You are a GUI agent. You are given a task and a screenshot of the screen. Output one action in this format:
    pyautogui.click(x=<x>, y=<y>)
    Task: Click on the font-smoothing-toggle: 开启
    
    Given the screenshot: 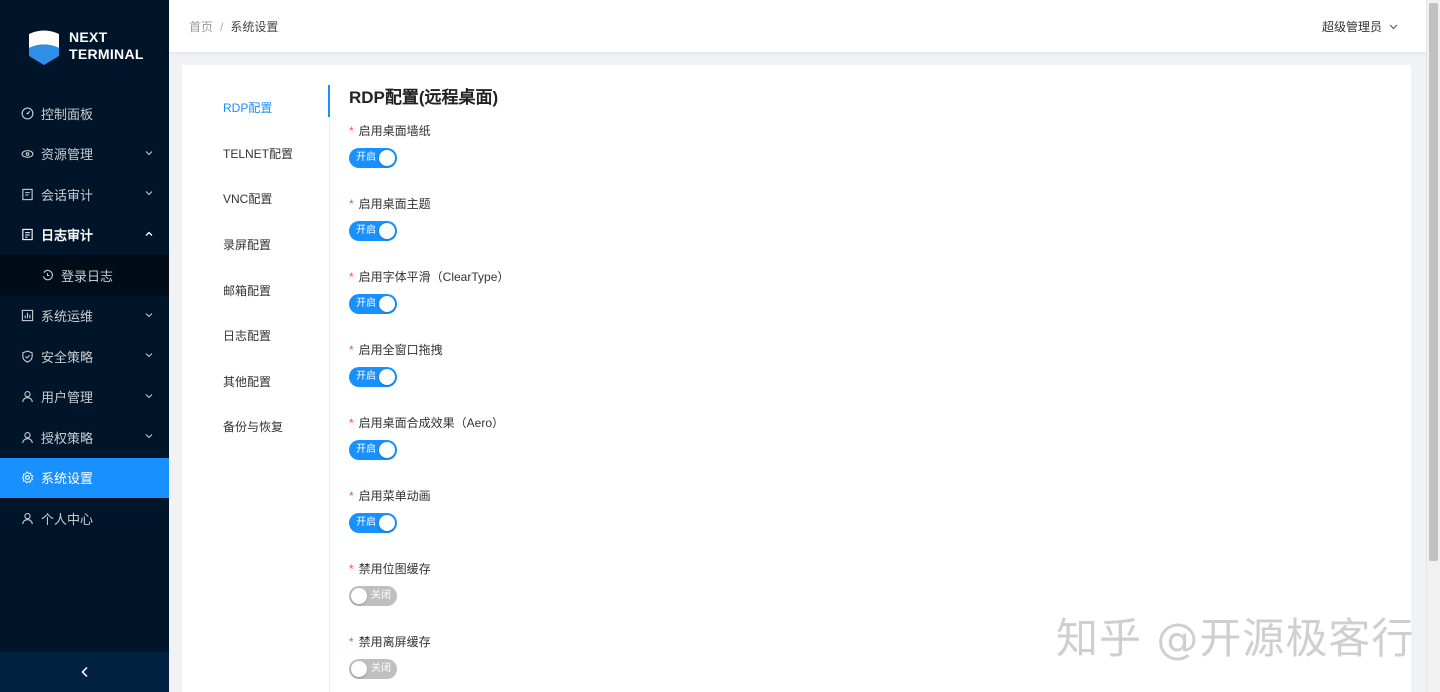 What is the action you would take?
    pyautogui.click(x=373, y=304)
    